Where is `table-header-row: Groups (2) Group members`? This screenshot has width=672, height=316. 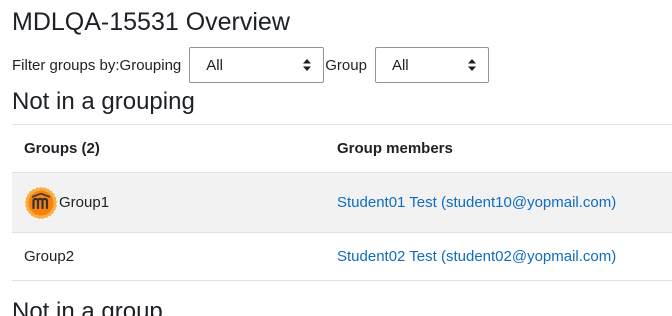 table-header-row: Groups (2) Group members is located at coordinates (342, 149).